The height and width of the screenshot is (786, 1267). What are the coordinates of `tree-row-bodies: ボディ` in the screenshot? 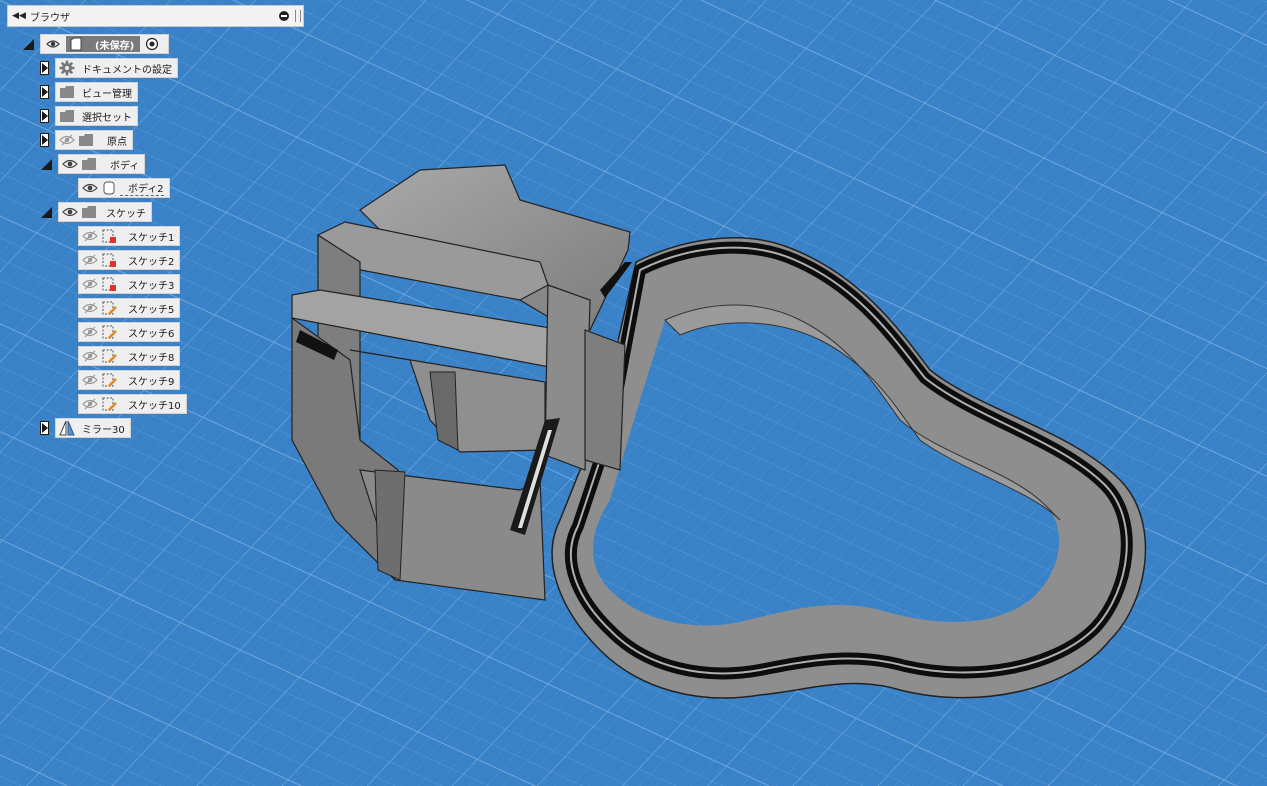 It's located at (93, 164).